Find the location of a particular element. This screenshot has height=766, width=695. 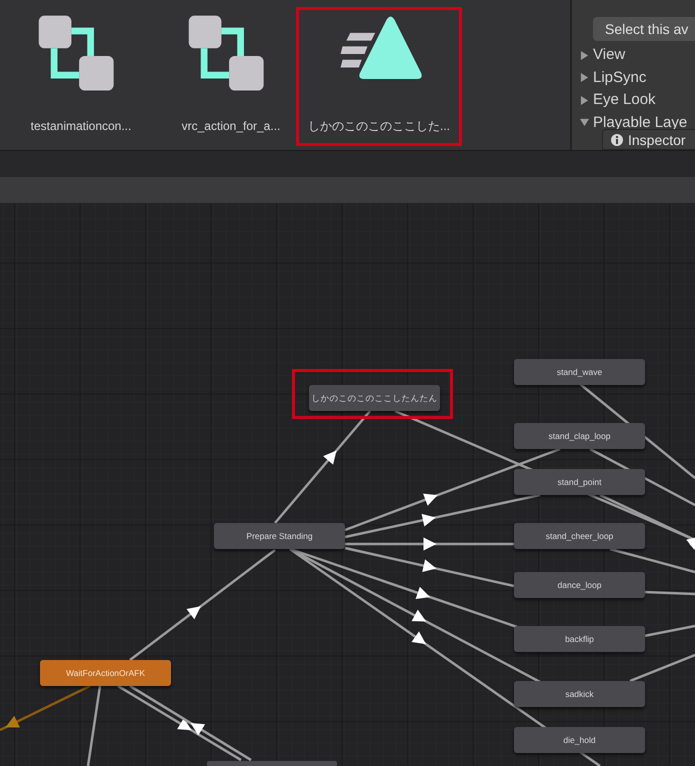

foldout-label: LipSync is located at coordinates (619, 78).